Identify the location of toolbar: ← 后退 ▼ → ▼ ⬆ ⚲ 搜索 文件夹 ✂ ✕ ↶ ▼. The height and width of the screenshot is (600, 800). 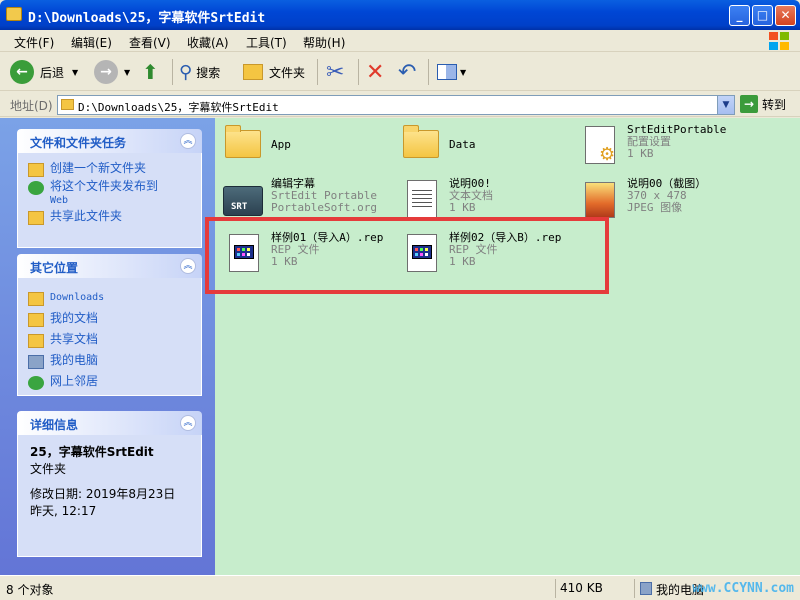
(400, 72).